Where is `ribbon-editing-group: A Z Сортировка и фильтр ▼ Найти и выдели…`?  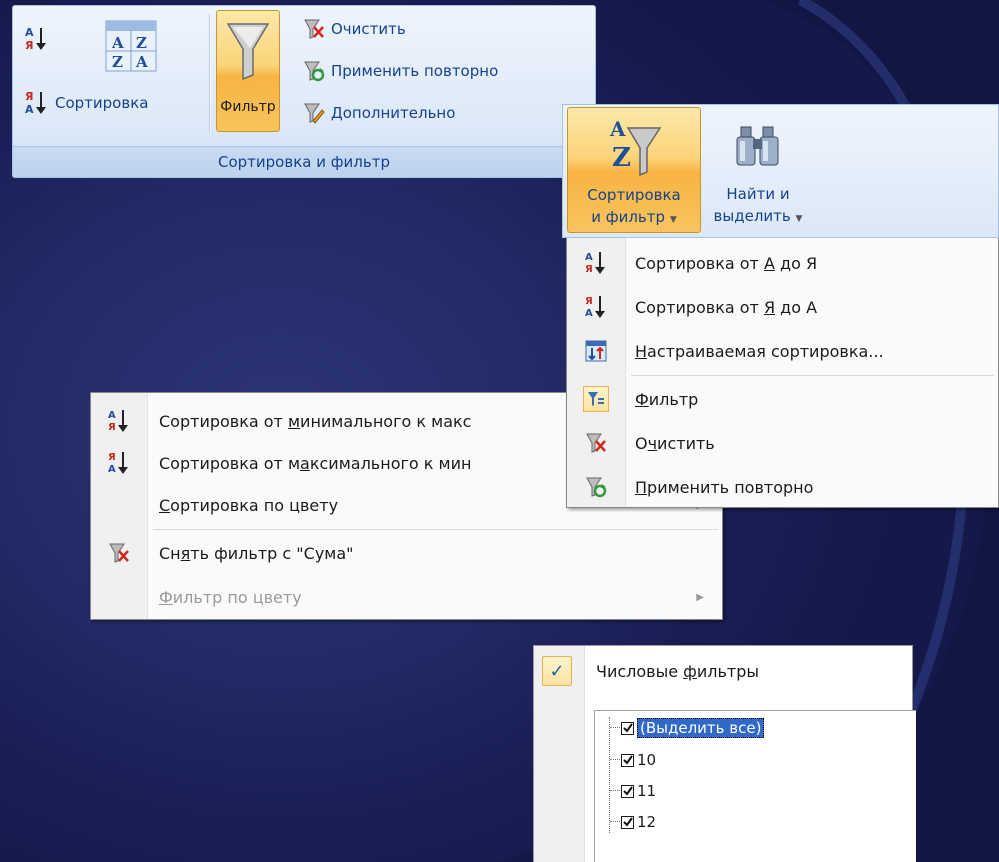 ribbon-editing-group: A Z Сортировка и фильтр ▼ Найти и выдели… is located at coordinates (780, 171).